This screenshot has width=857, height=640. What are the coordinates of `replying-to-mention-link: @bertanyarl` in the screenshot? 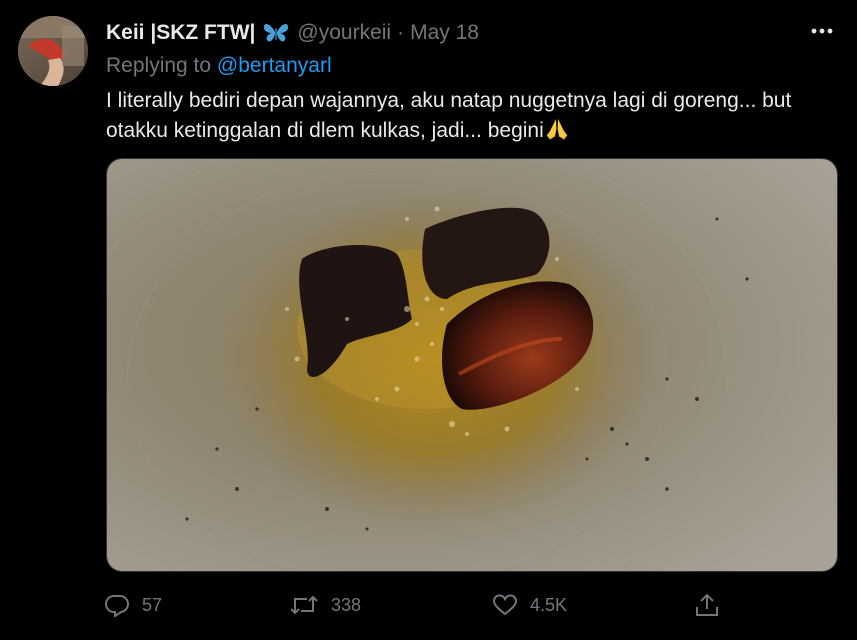 It's located at (274, 65).